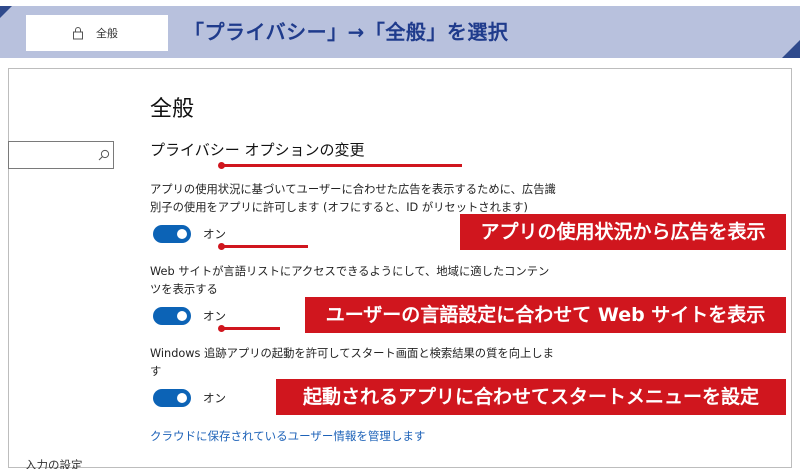 This screenshot has width=800, height=474. What do you see at coordinates (6, 12) in the screenshot?
I see `banner-corner-left` at bounding box center [6, 12].